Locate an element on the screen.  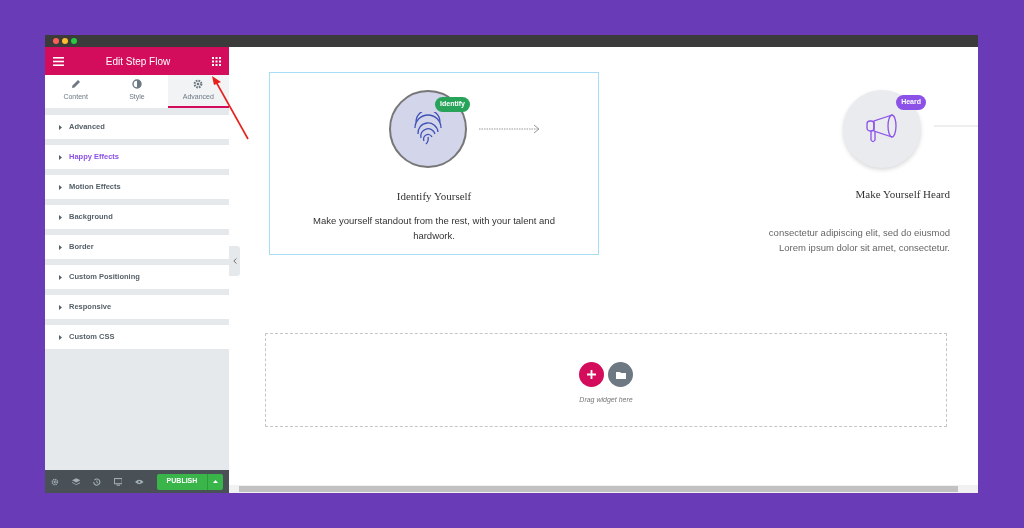
dotted-arrow is located at coordinates (510, 129).